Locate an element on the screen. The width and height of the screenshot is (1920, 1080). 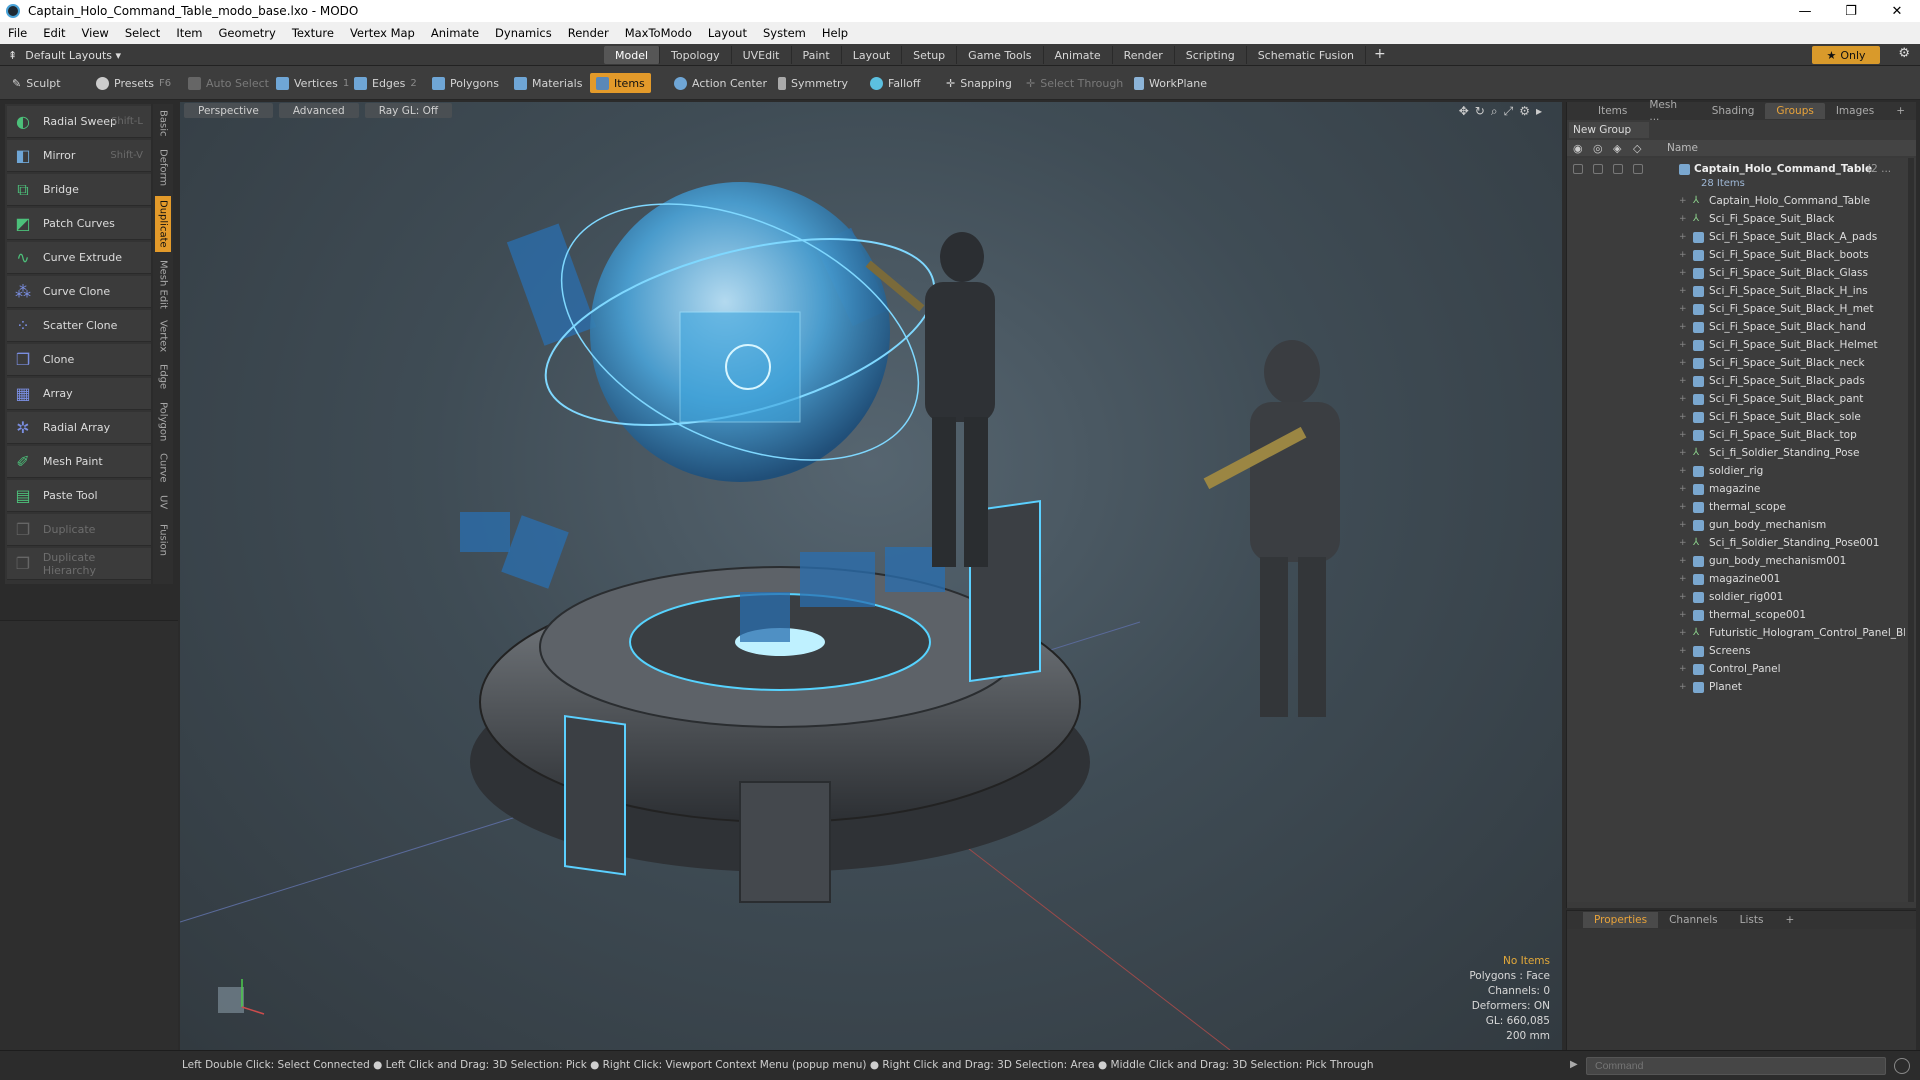
list-item: + Sci_Fi_Space_Suit_Black_neck is located at coordinates (1737, 363).